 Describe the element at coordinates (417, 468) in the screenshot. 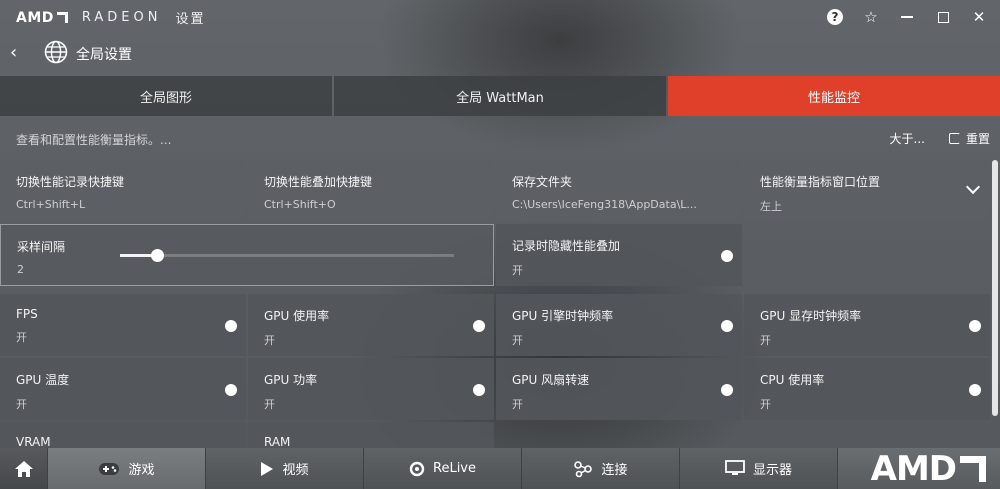

I see `relive-icon` at that location.